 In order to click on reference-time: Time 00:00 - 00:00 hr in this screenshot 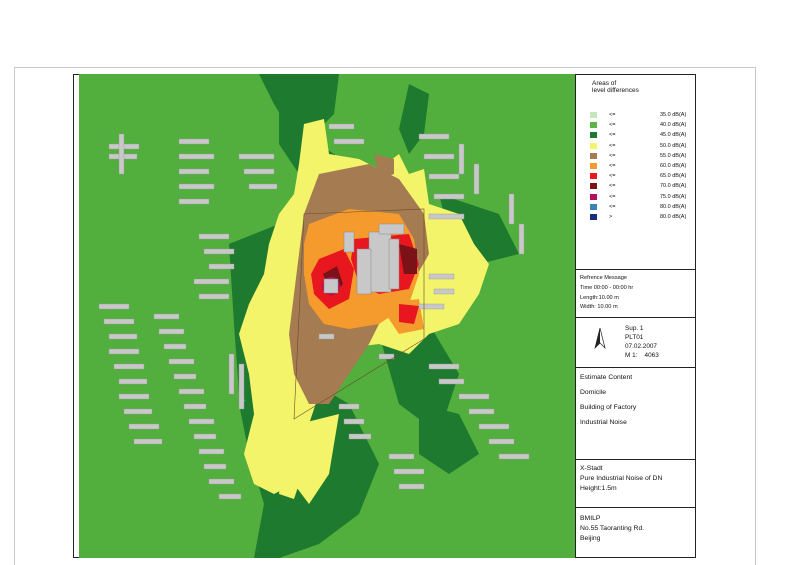, I will do `click(607, 288)`.